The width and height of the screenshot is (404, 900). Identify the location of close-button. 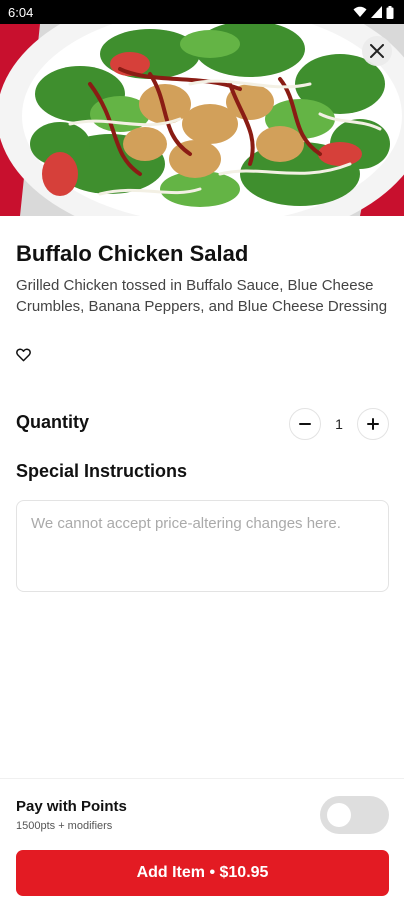
(377, 51).